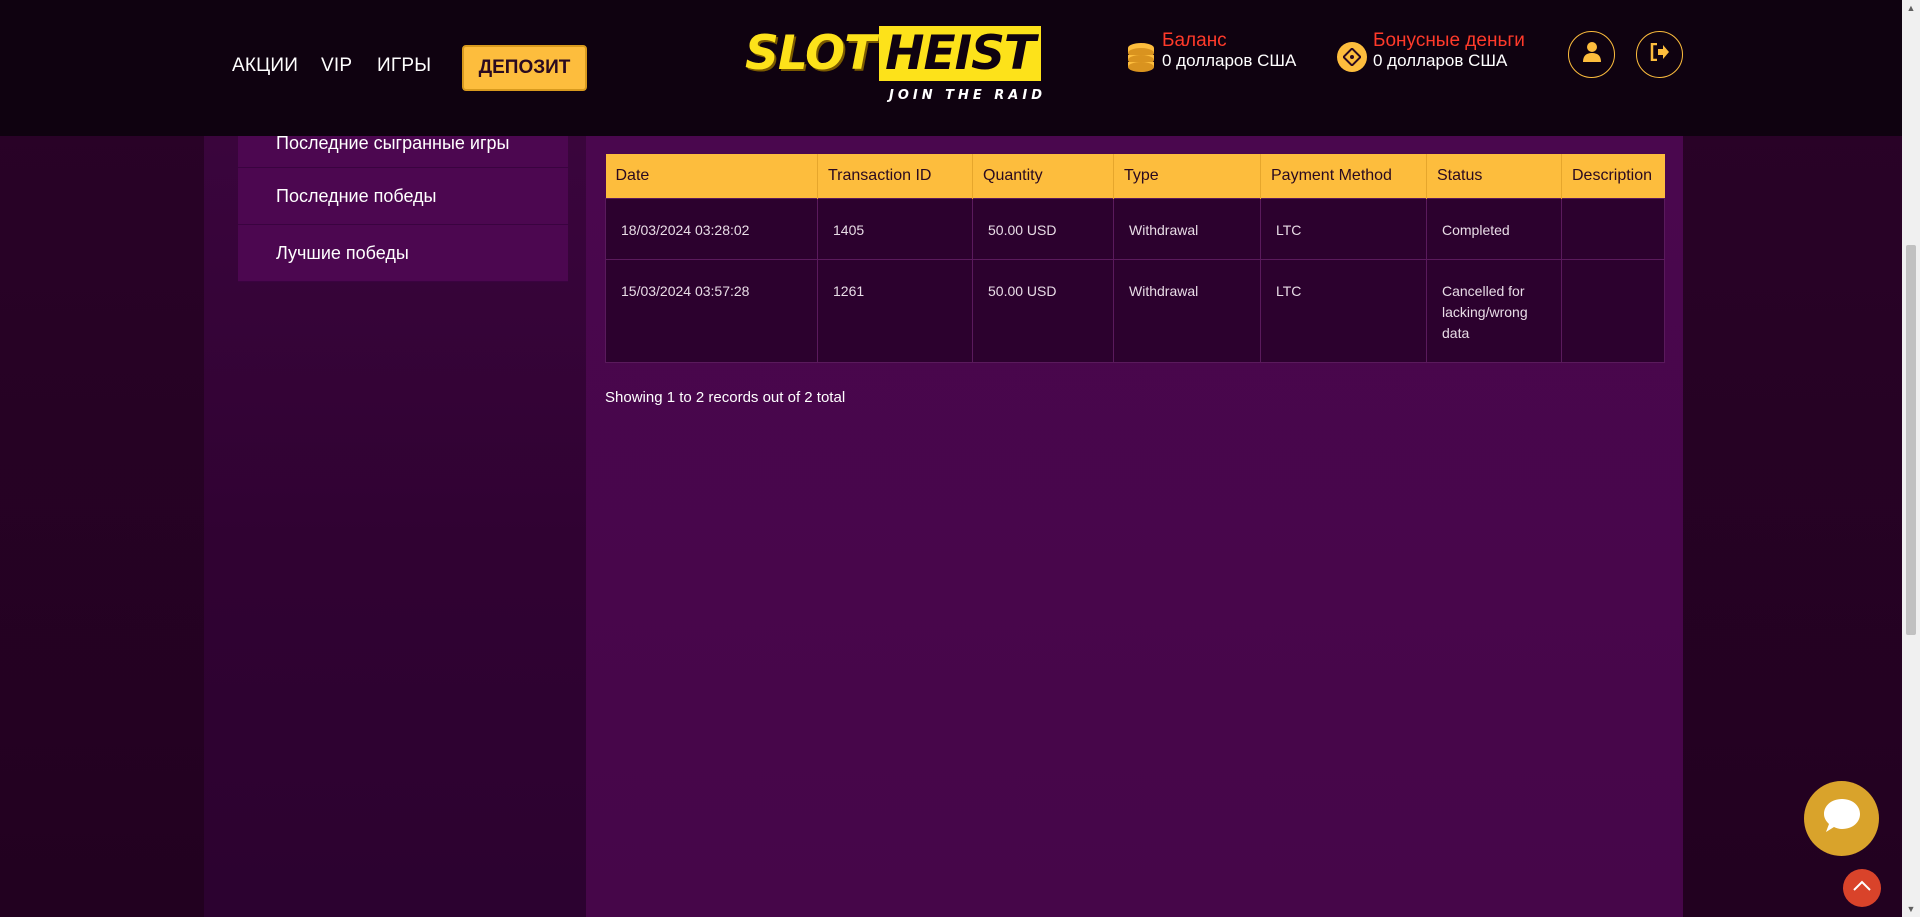 This screenshot has width=1920, height=917. I want to click on page-background-left, so click(102, 458).